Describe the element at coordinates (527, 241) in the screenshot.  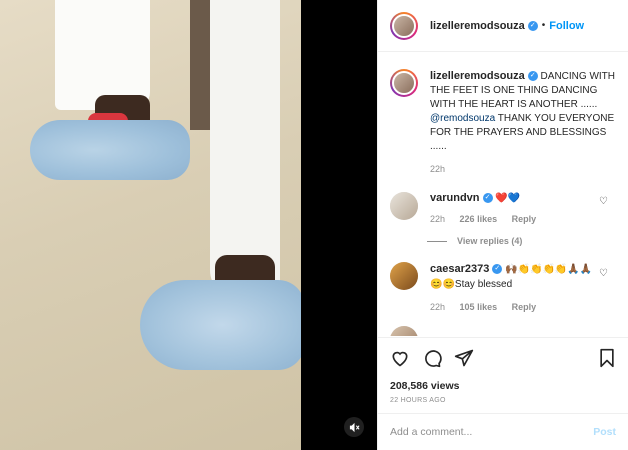
I see `view-replies-button: View replies (4)` at that location.